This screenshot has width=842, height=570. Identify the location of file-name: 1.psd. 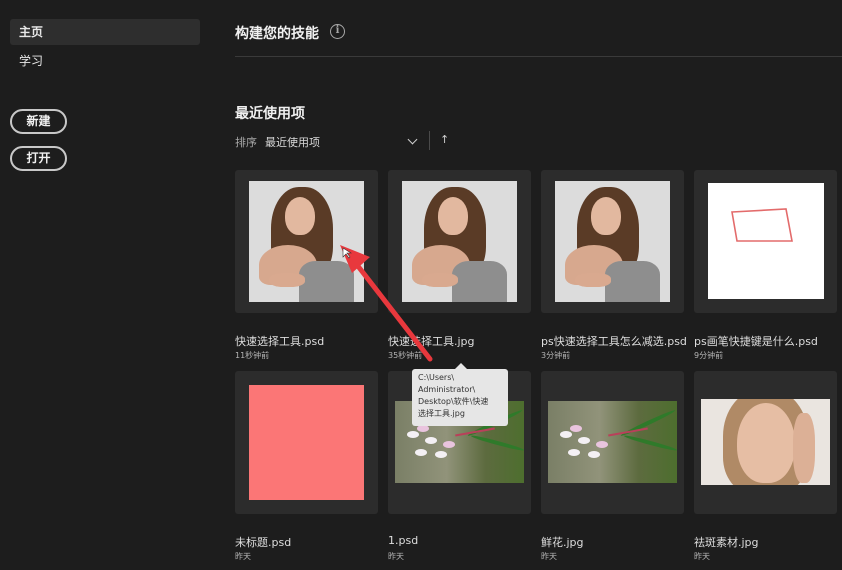
(403, 540).